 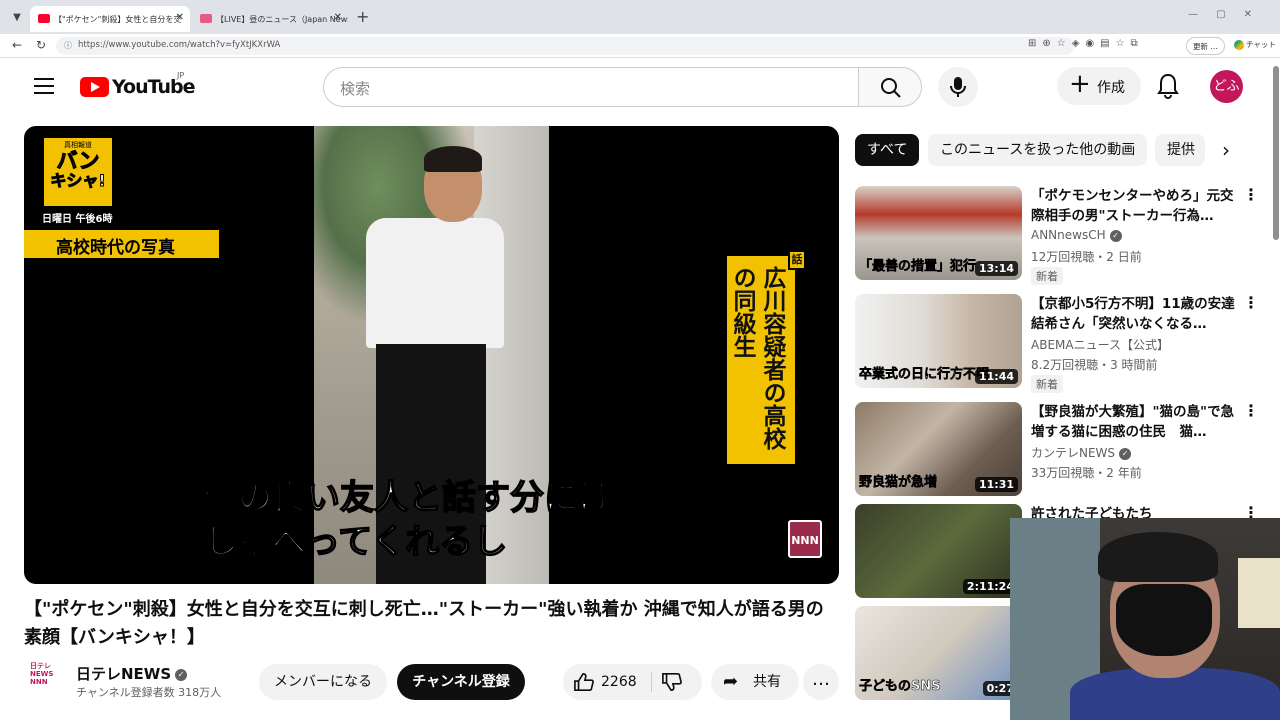 I want to click on webcam-overlay, so click(x=1145, y=619).